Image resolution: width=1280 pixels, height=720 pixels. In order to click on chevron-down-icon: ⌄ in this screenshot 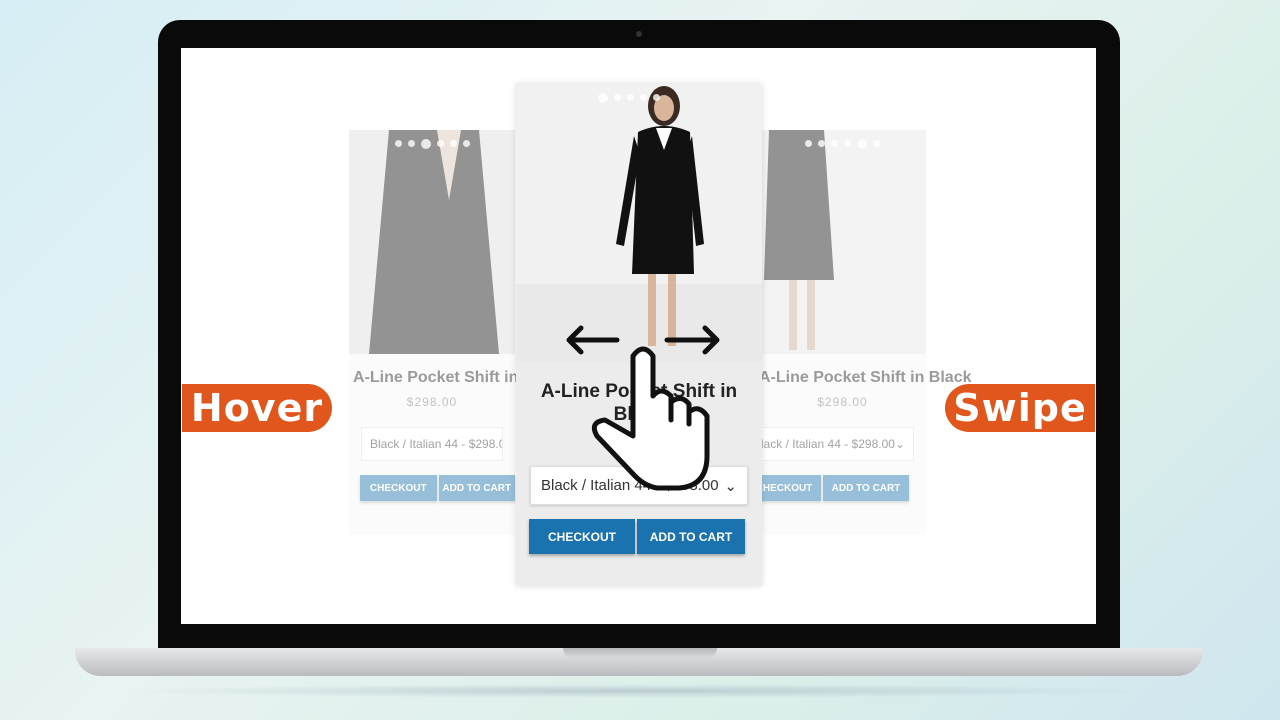, I will do `click(899, 444)`.